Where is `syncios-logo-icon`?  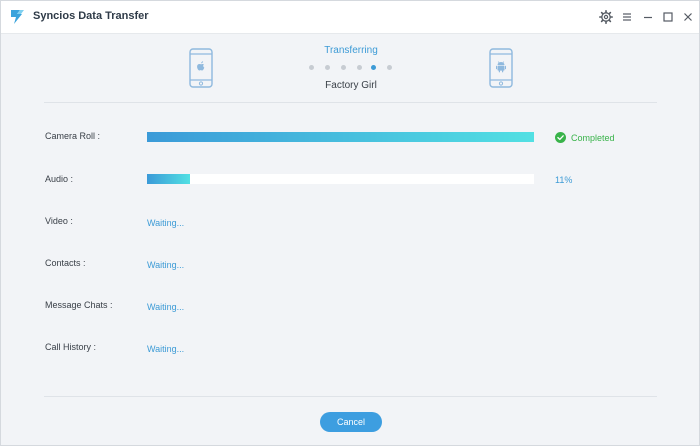 syncios-logo-icon is located at coordinates (17, 17).